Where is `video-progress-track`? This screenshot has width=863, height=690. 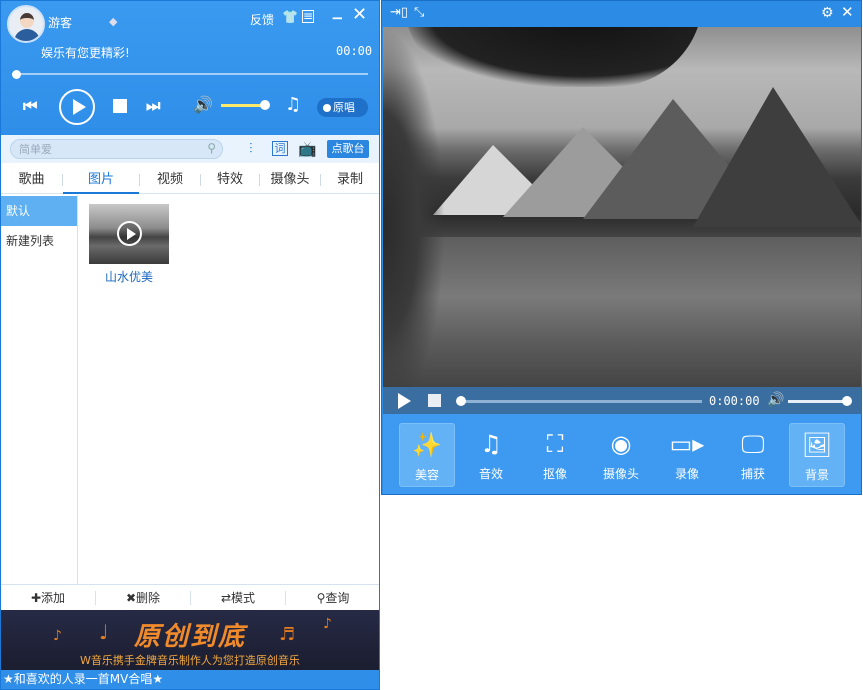
video-progress-track is located at coordinates (580, 401).